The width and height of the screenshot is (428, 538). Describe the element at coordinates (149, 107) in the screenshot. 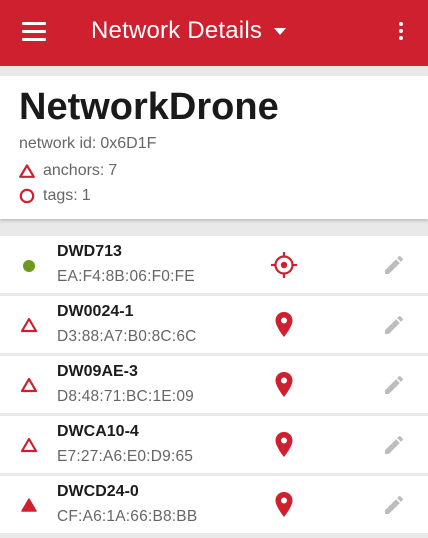

I see `network-name: NetworkDrone` at that location.